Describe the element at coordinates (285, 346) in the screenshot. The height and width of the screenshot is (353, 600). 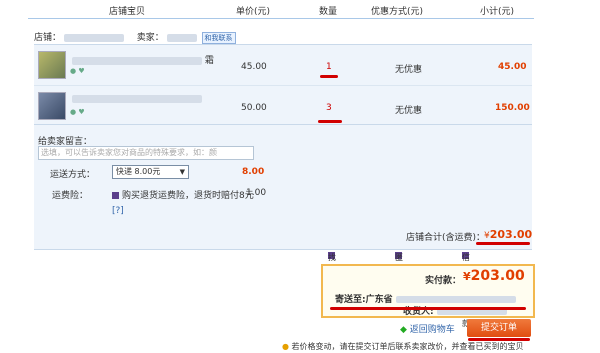
I see `info-bulb-icon: ●` at that location.